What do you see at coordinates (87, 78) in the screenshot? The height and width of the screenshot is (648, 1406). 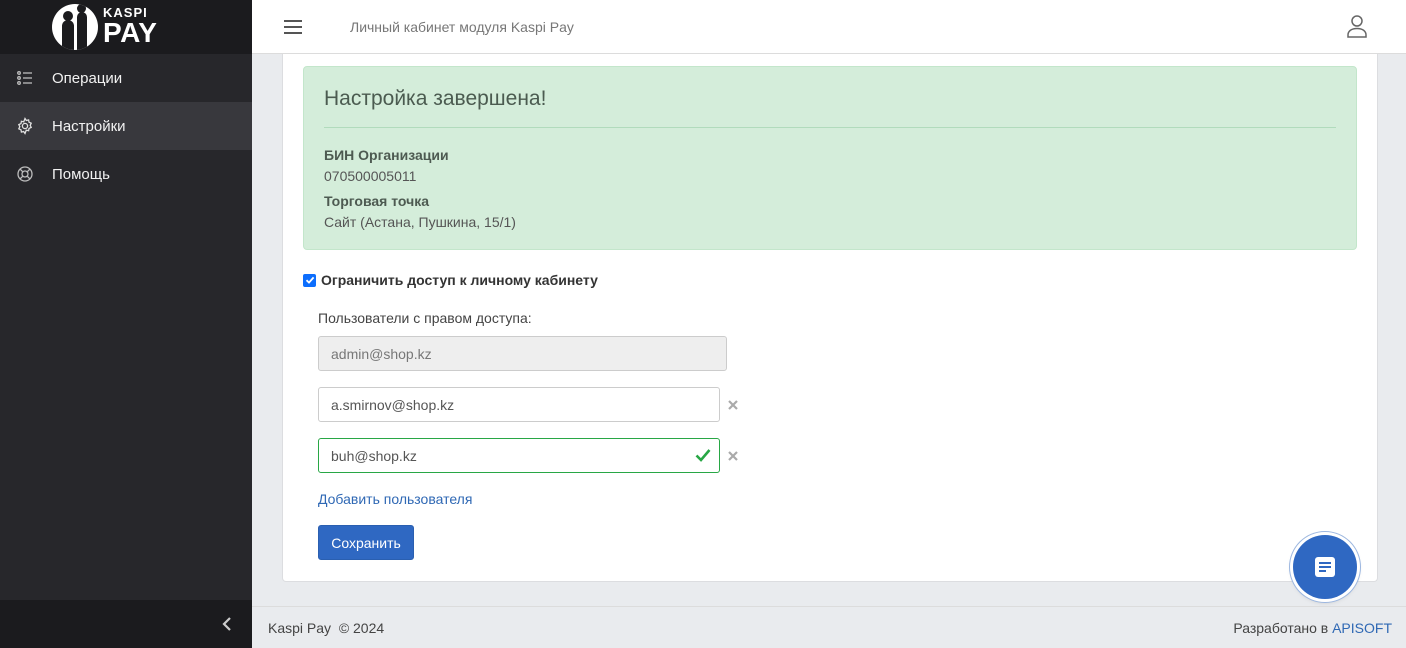 I see `sidebar-item-label: Операции` at bounding box center [87, 78].